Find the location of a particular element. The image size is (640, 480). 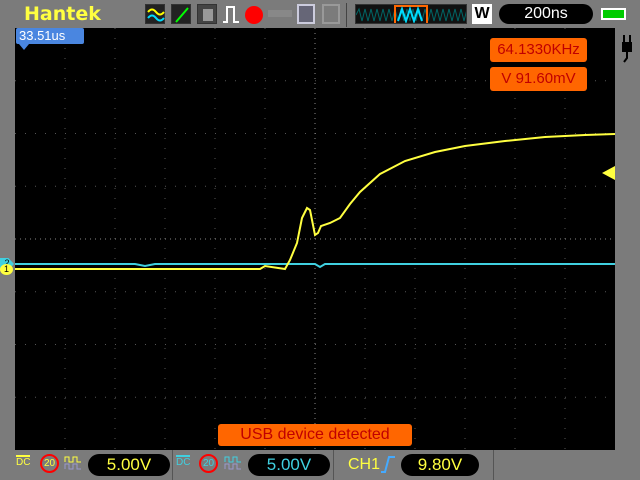

persistence-icon is located at coordinates (207, 14).